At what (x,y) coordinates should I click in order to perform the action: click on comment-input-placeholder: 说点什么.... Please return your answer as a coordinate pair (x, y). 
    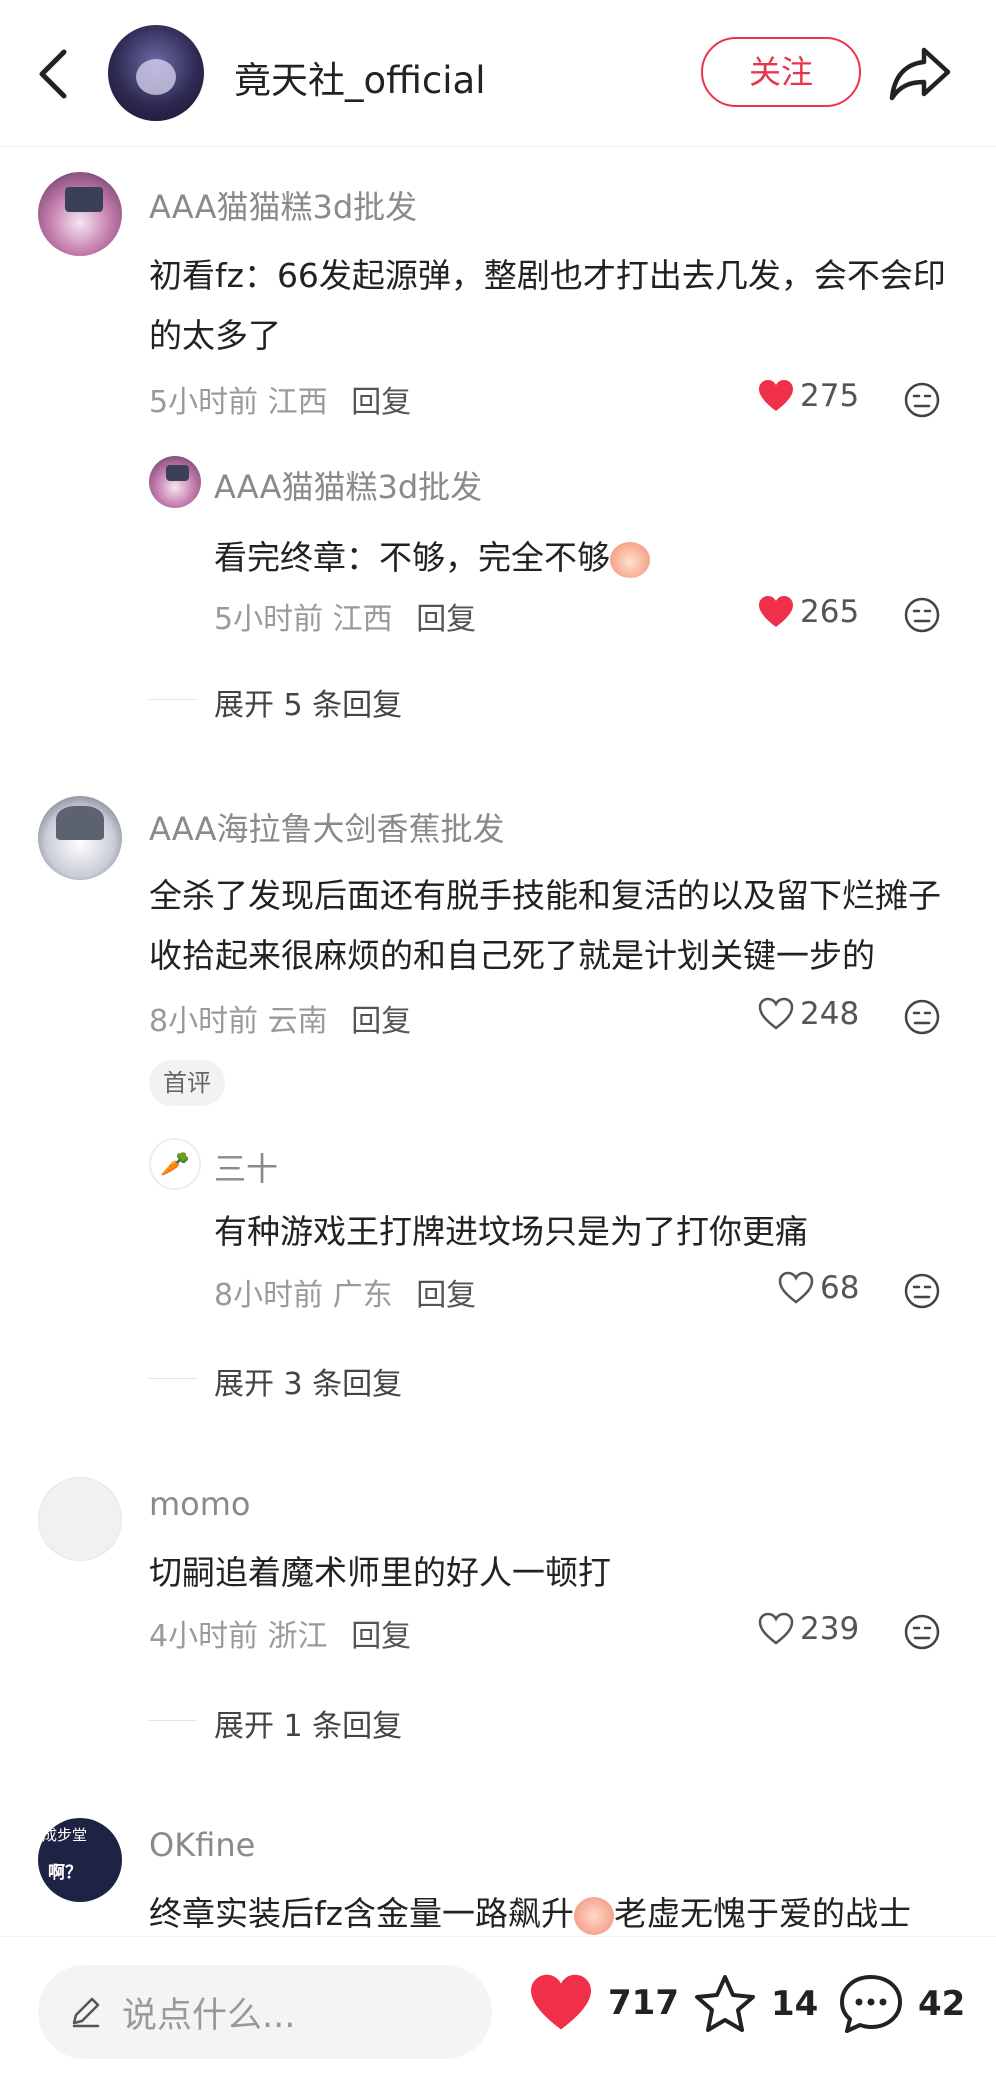
    Looking at the image, I should click on (209, 2016).